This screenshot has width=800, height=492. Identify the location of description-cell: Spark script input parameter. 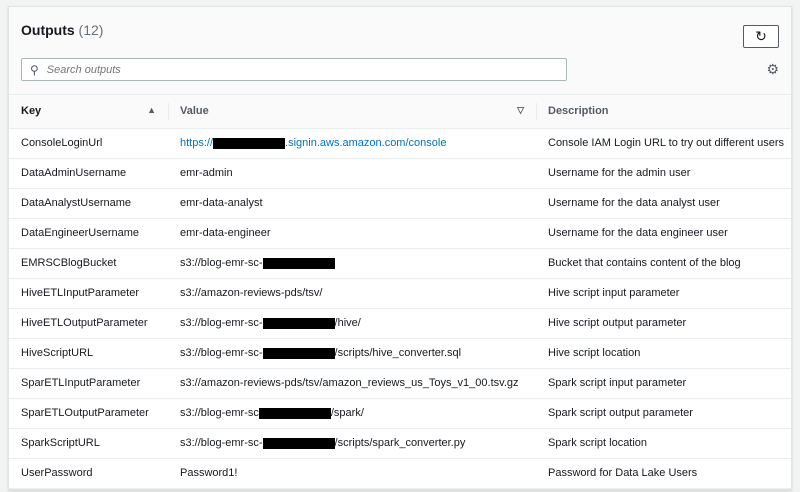
(663, 383).